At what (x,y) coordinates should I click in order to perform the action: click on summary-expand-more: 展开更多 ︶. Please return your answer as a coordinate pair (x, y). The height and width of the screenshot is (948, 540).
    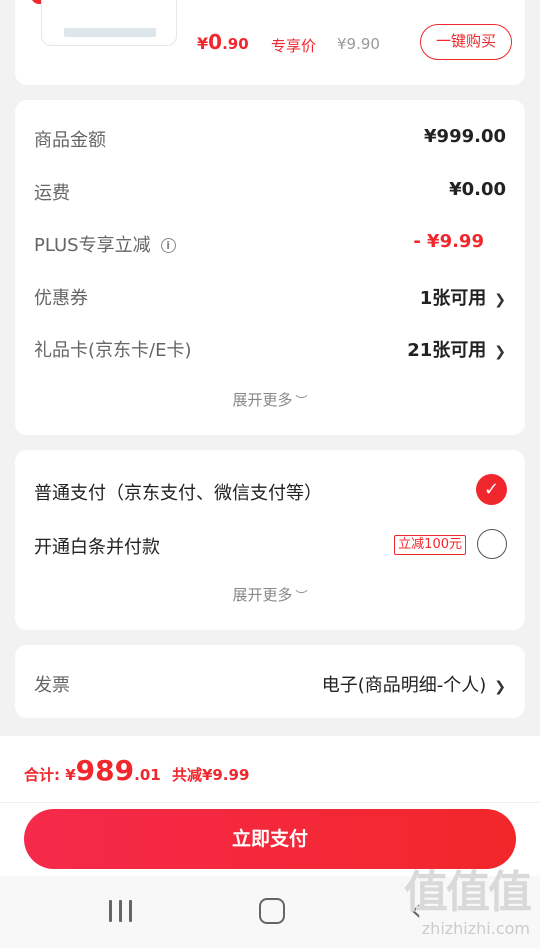
    Looking at the image, I should click on (270, 399).